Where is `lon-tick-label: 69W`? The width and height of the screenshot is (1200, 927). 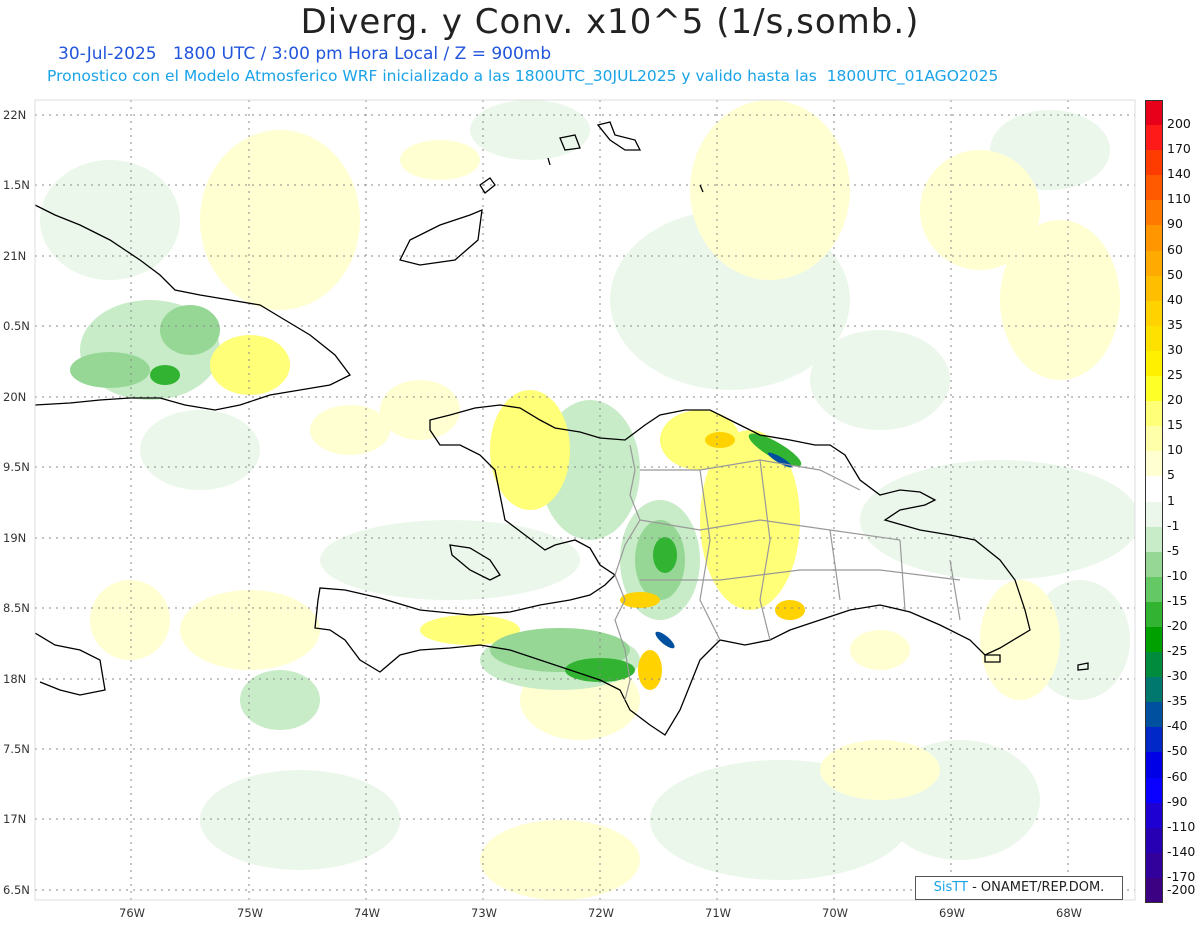 lon-tick-label: 69W is located at coordinates (952, 913).